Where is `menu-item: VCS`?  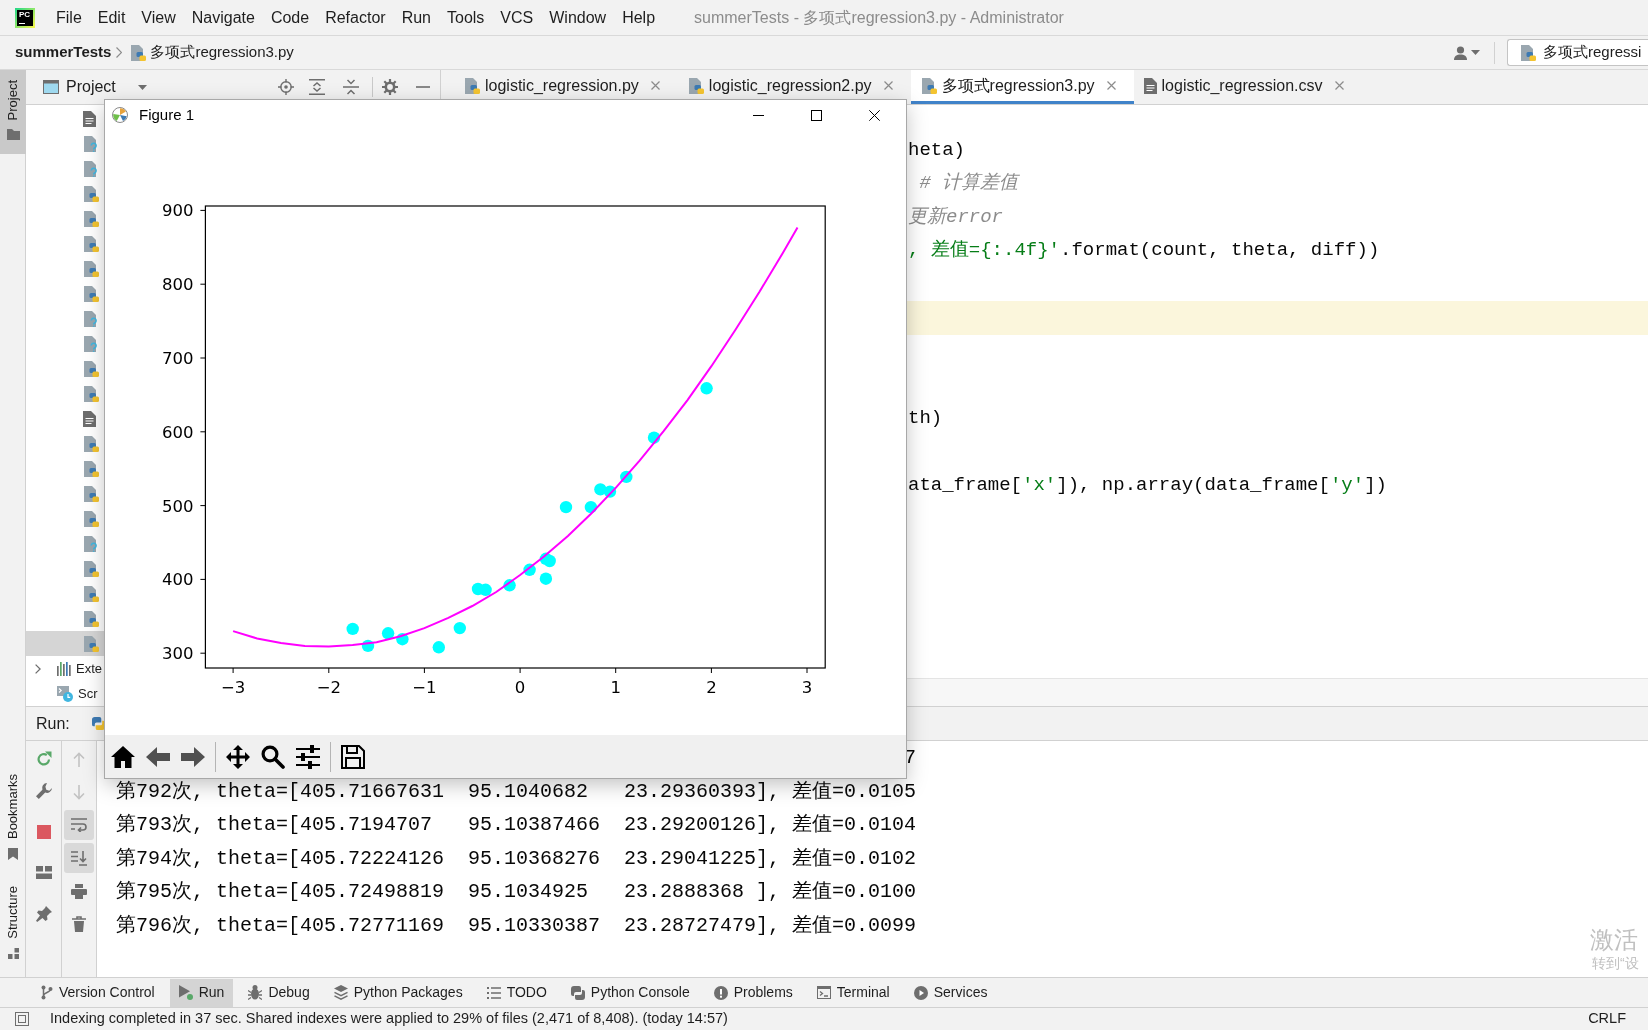 menu-item: VCS is located at coordinates (517, 17).